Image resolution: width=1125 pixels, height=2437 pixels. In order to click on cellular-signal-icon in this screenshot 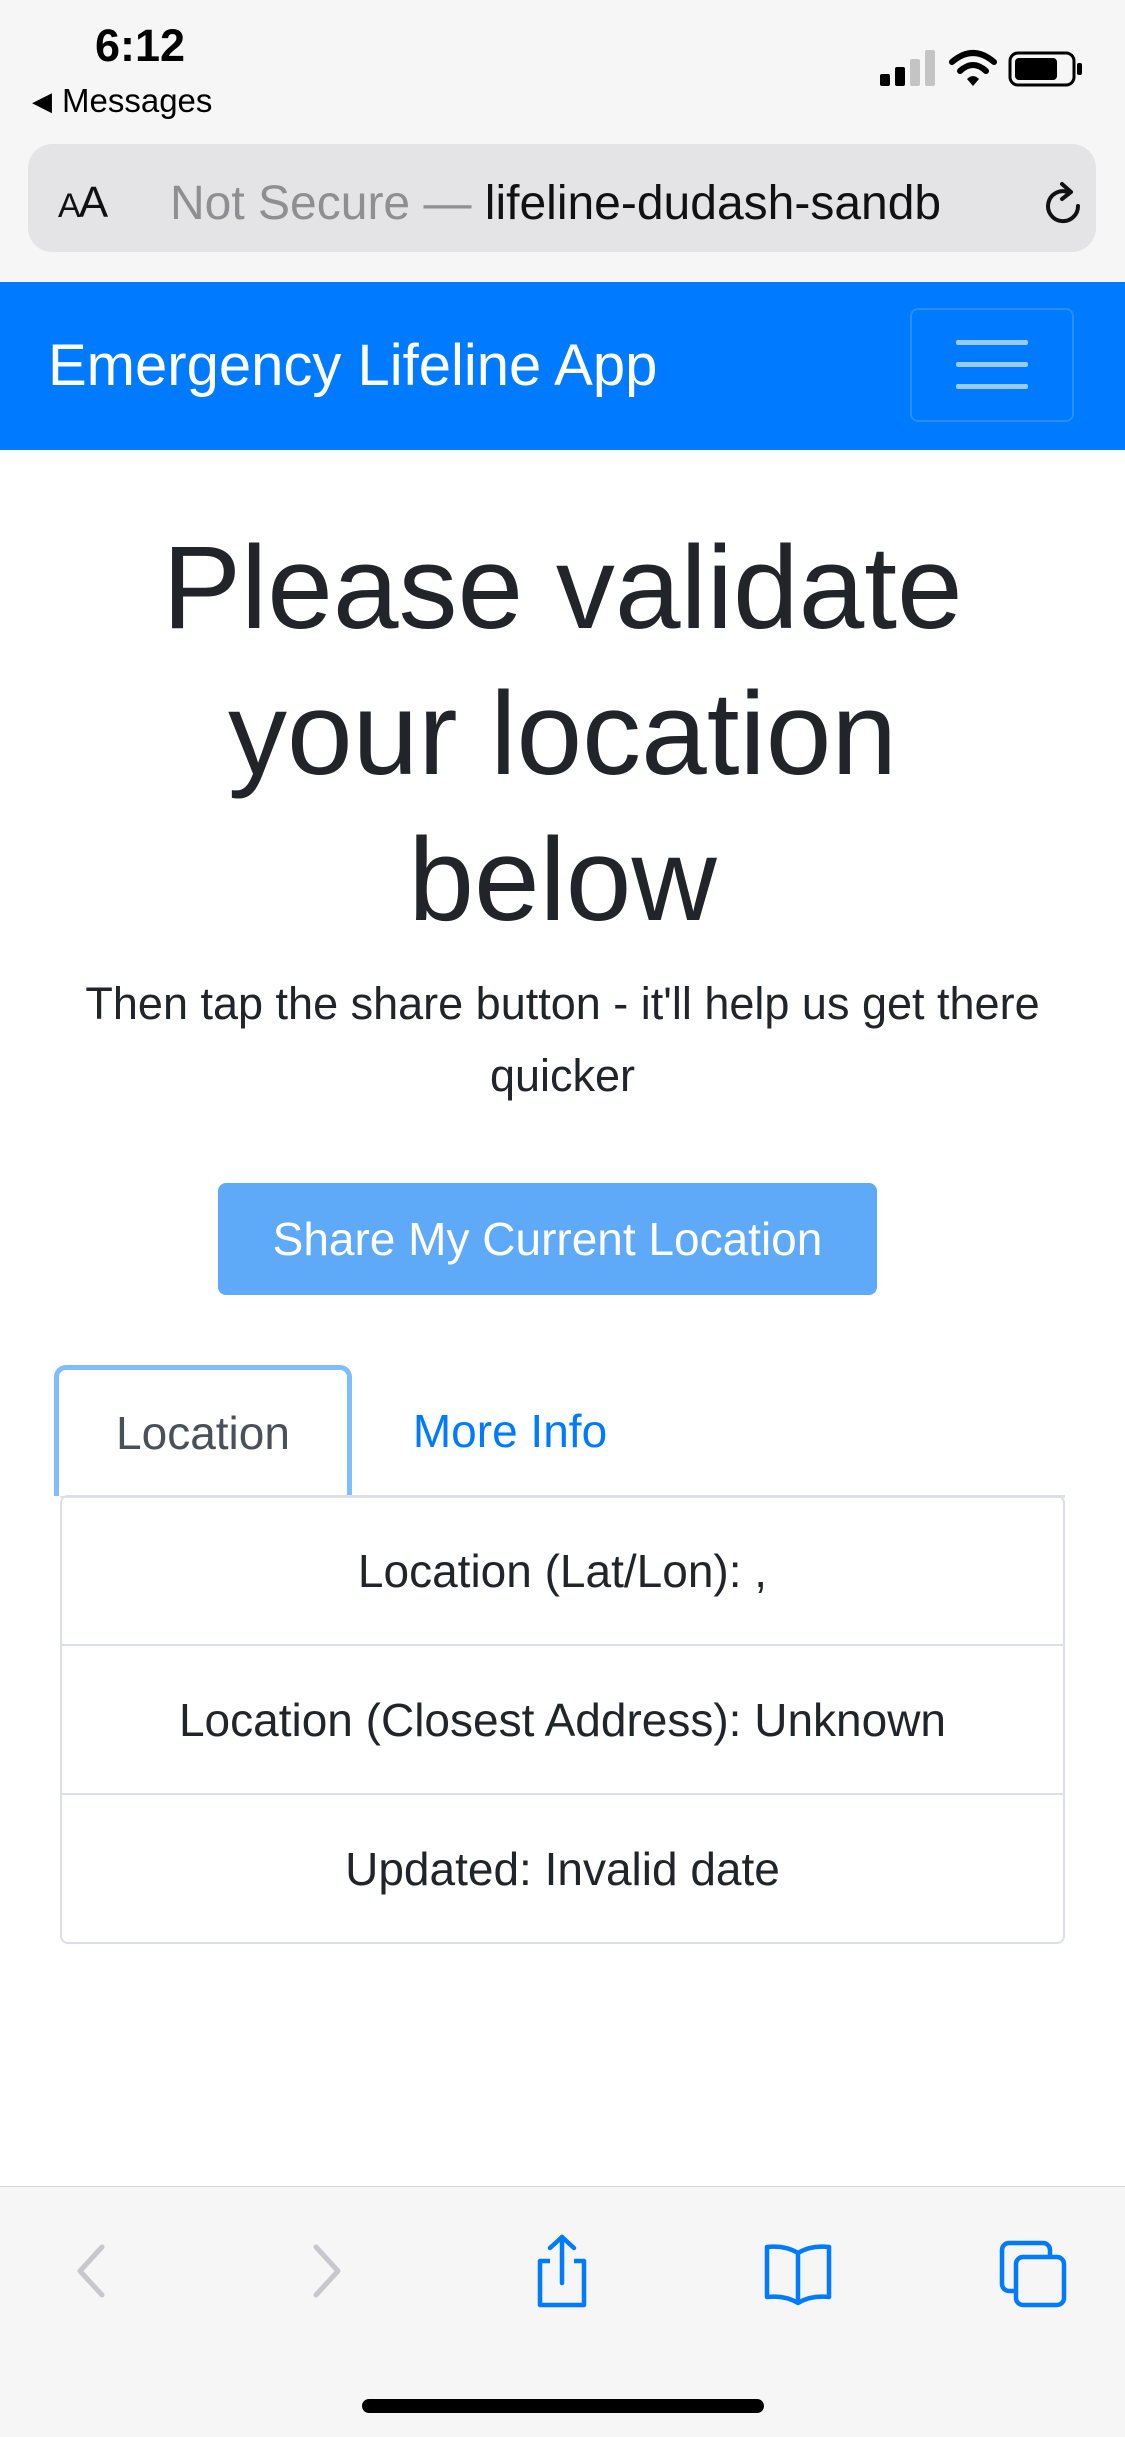, I will do `click(907, 68)`.